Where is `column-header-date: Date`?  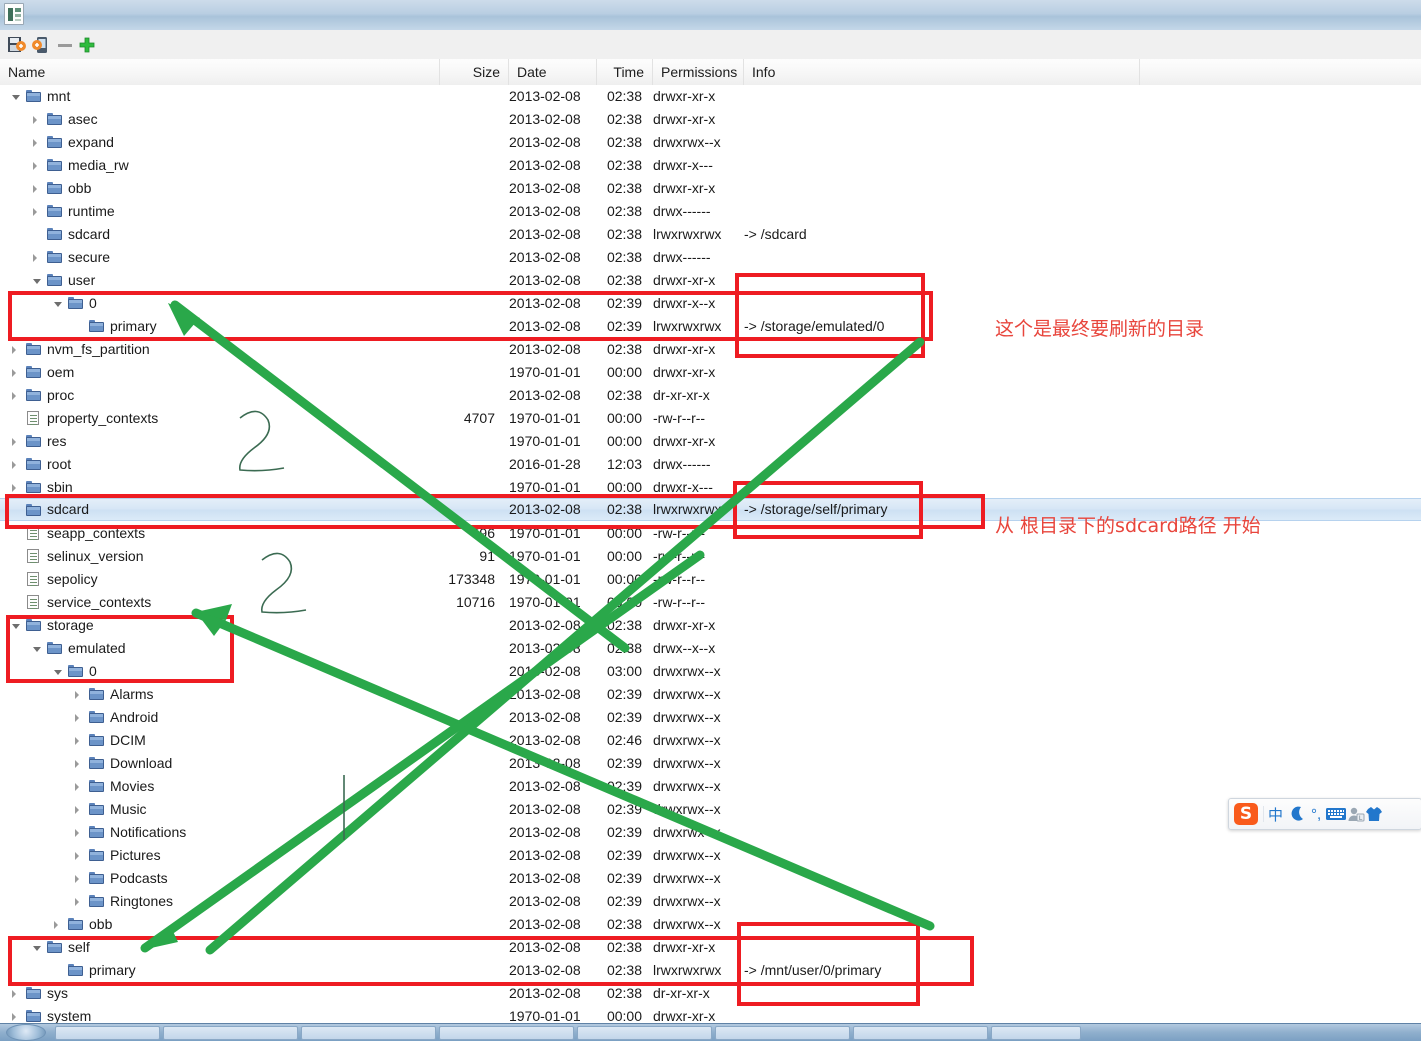 column-header-date: Date is located at coordinates (553, 72).